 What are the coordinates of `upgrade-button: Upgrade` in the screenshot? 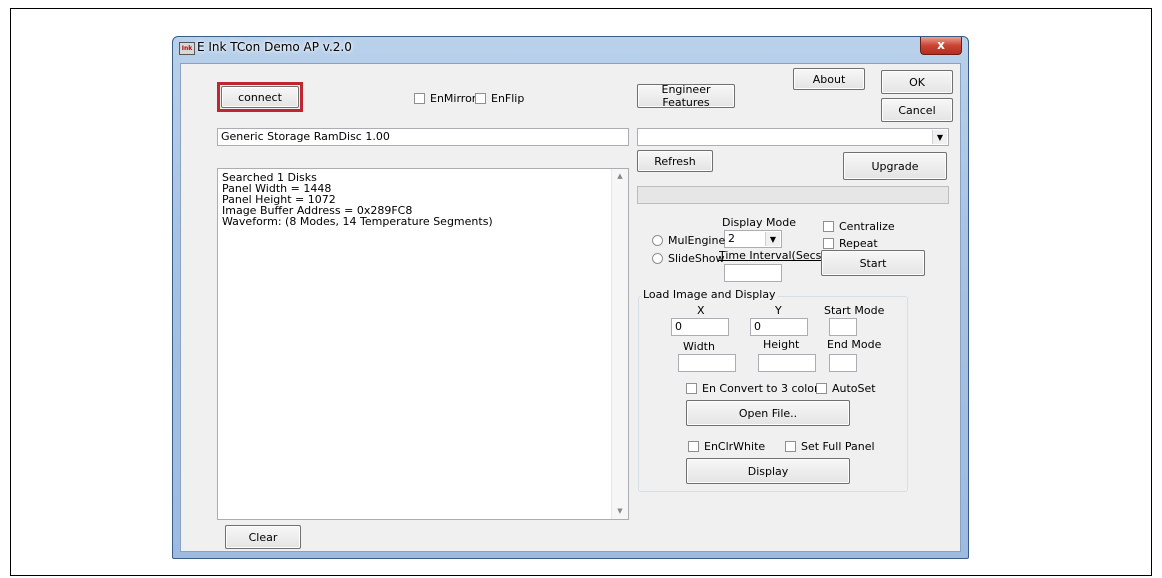 It's located at (895, 166).